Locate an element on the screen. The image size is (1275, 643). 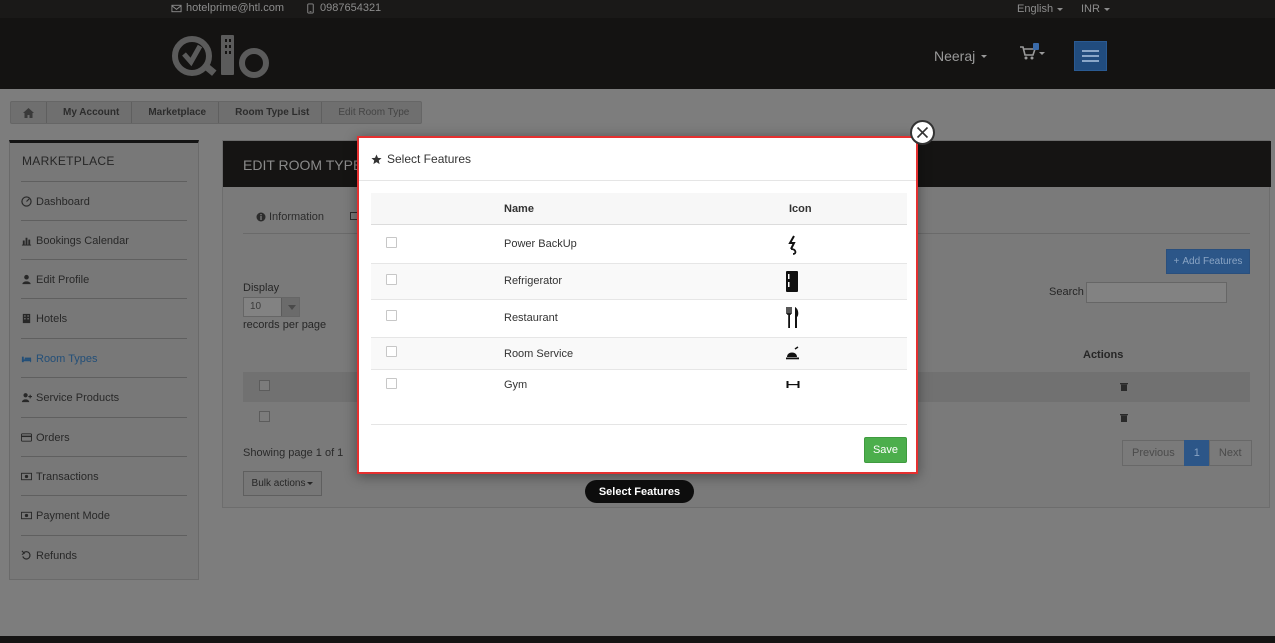
sidebar-item-dashboard: Dashboard is located at coordinates (104, 201).